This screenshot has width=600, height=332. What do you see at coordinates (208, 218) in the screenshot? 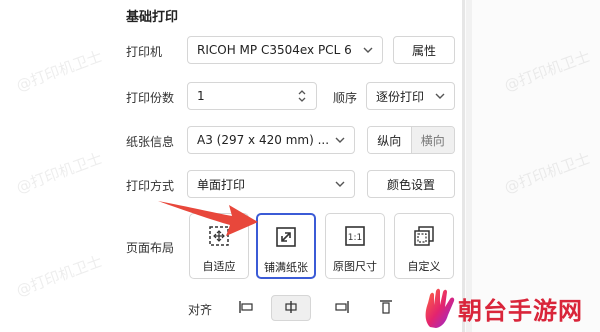
I see `annotation-arrow` at bounding box center [208, 218].